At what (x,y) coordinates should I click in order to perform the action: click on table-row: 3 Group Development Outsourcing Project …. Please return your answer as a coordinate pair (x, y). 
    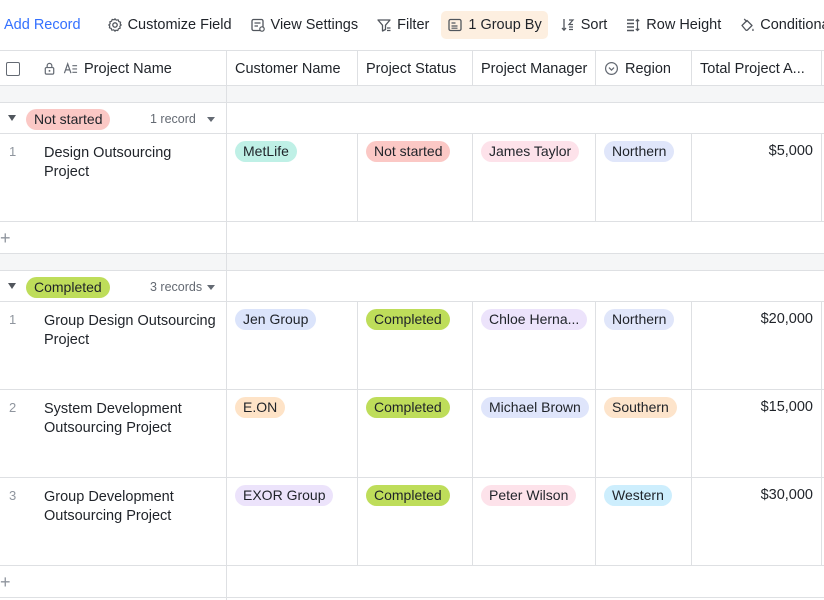
    Looking at the image, I should click on (412, 522).